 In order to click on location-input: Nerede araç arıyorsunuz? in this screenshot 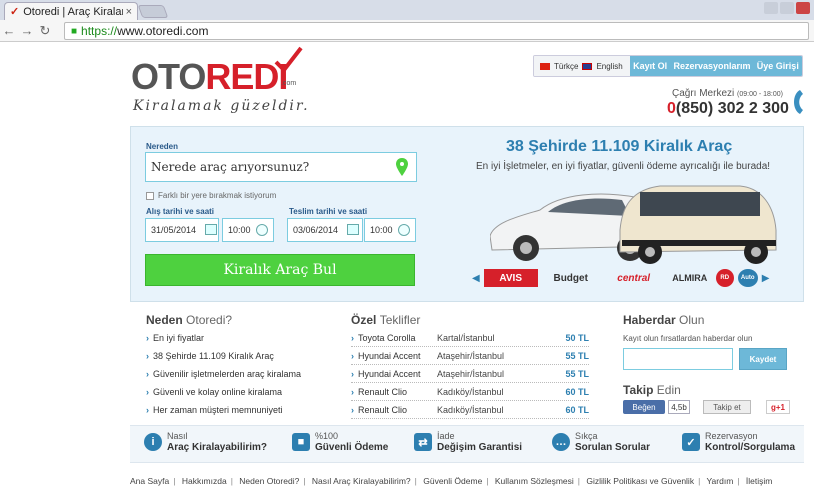, I will do `click(281, 167)`.